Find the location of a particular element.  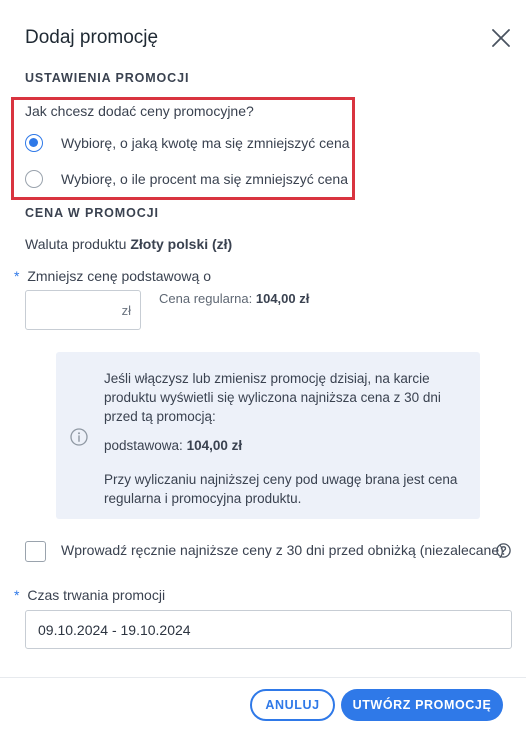

currency-prefix: Waluta produktu is located at coordinates (76, 244).